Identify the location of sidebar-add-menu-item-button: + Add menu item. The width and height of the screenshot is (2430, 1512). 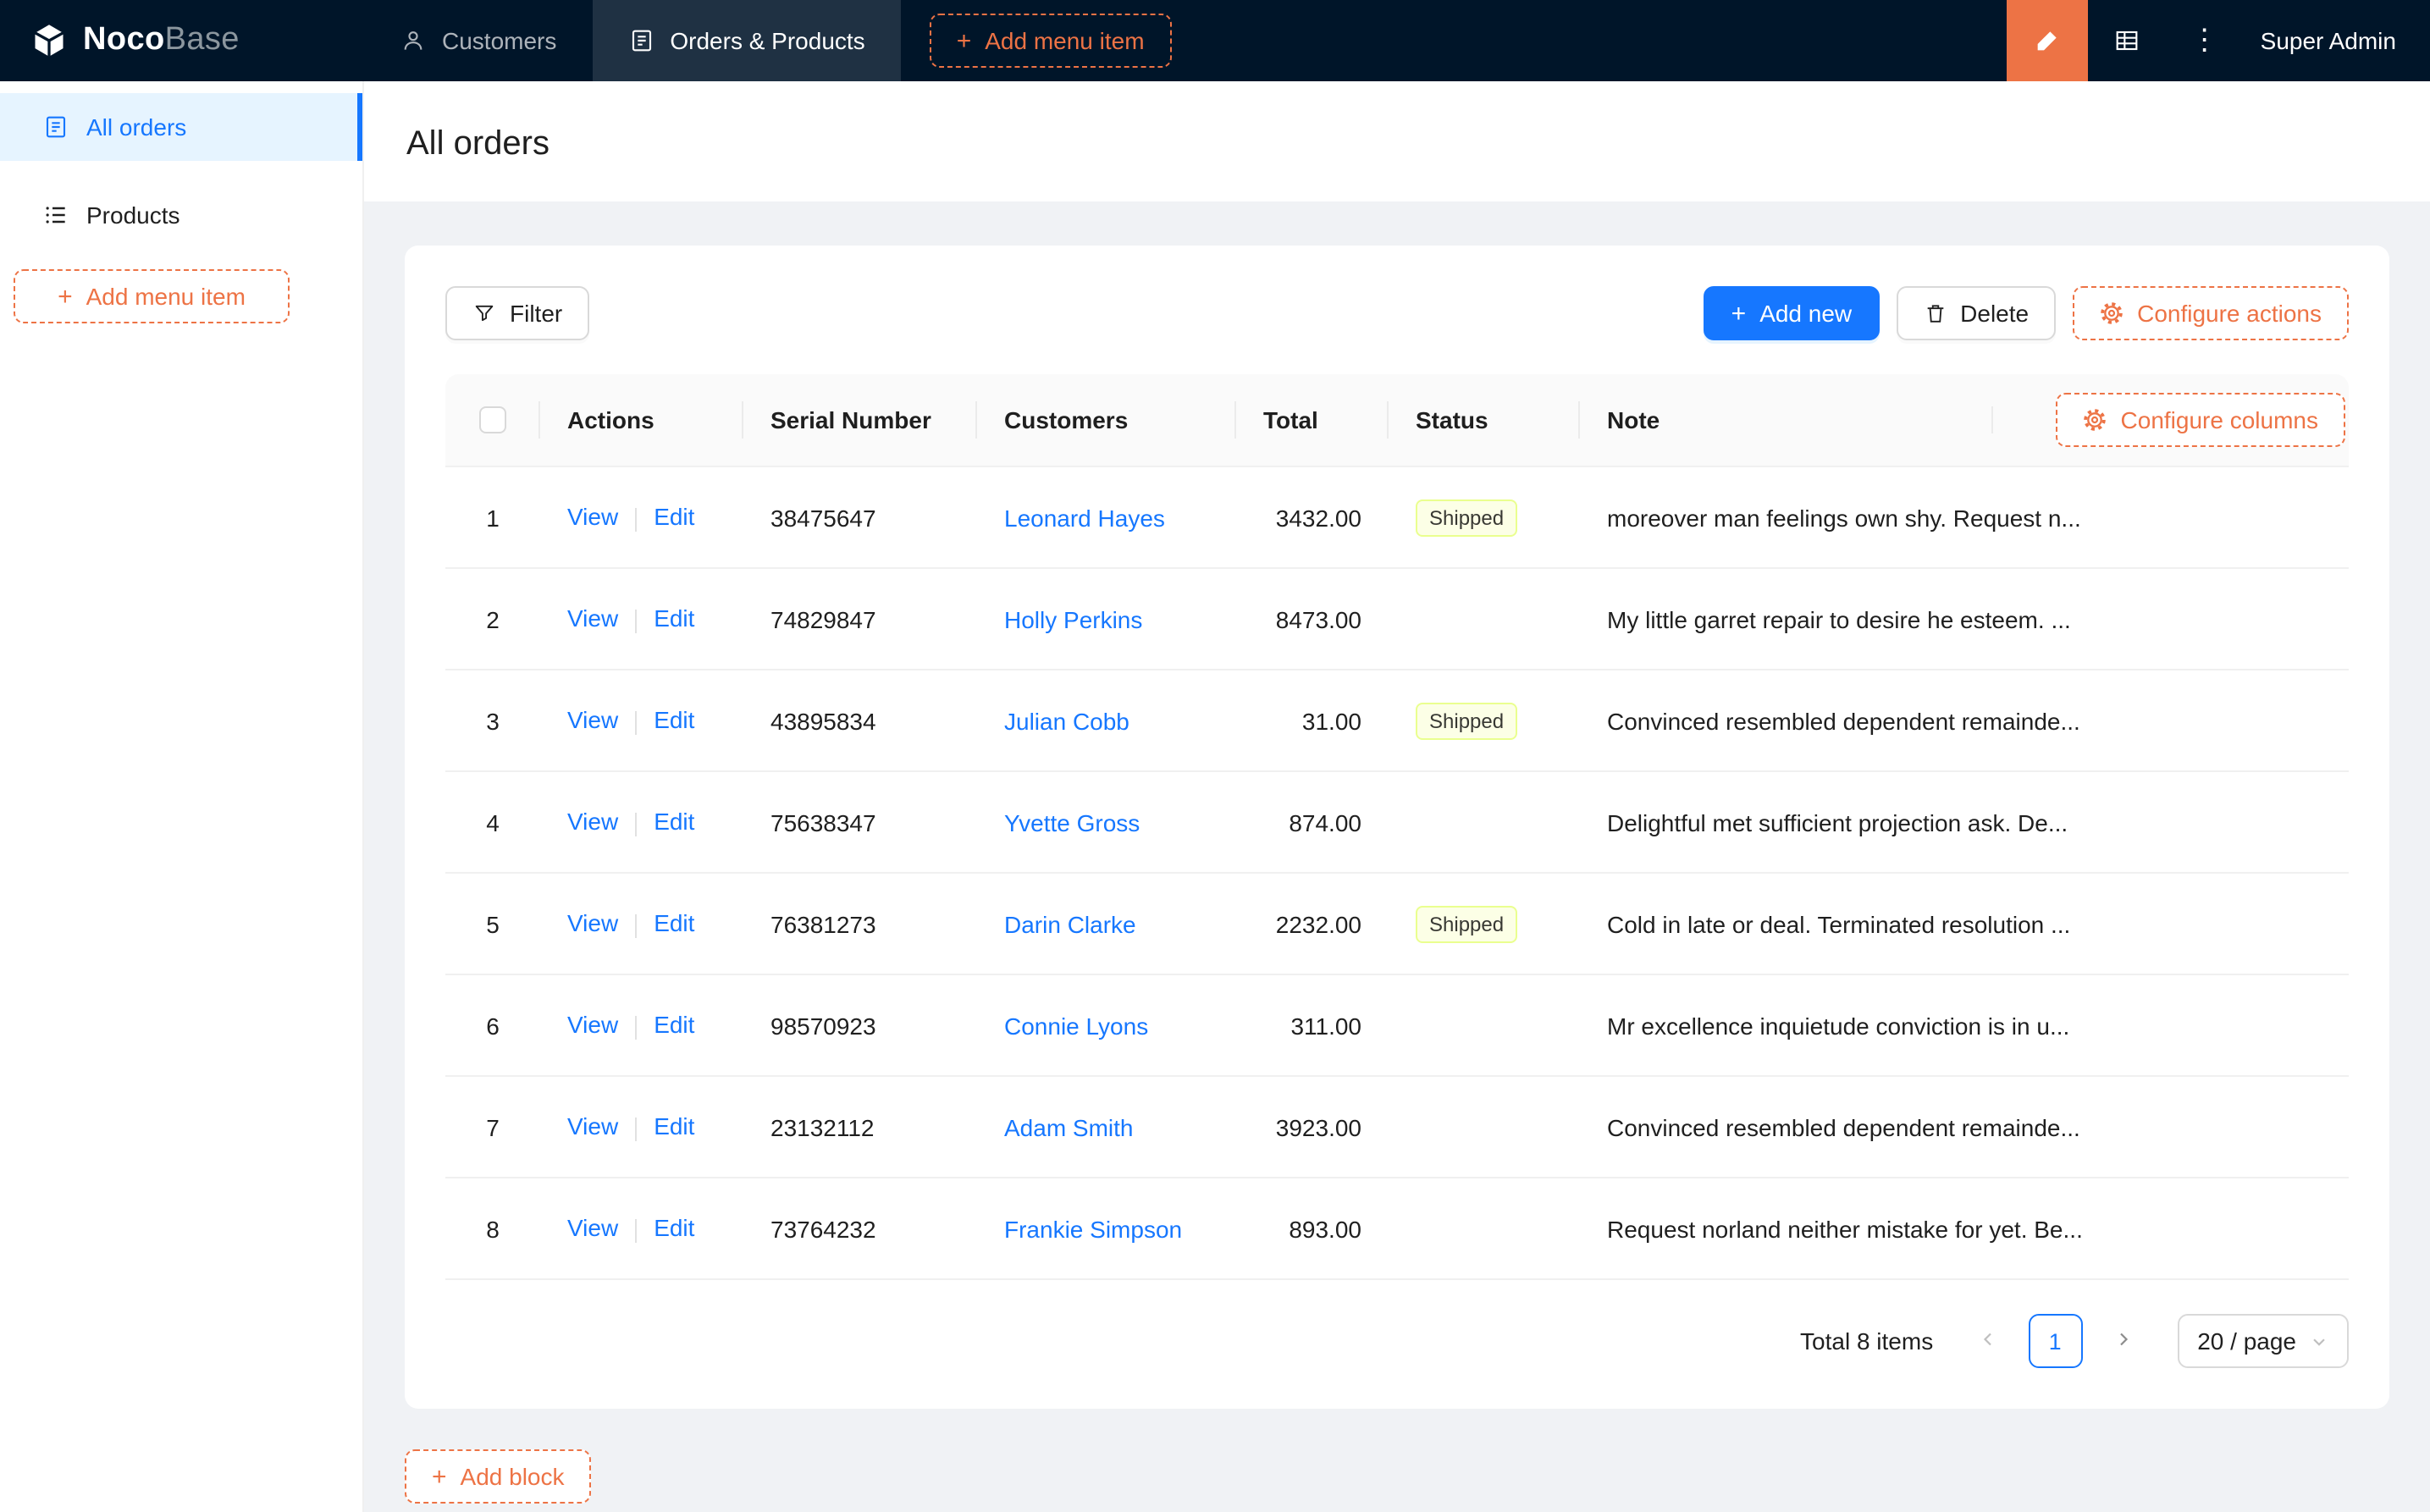
(152, 296).